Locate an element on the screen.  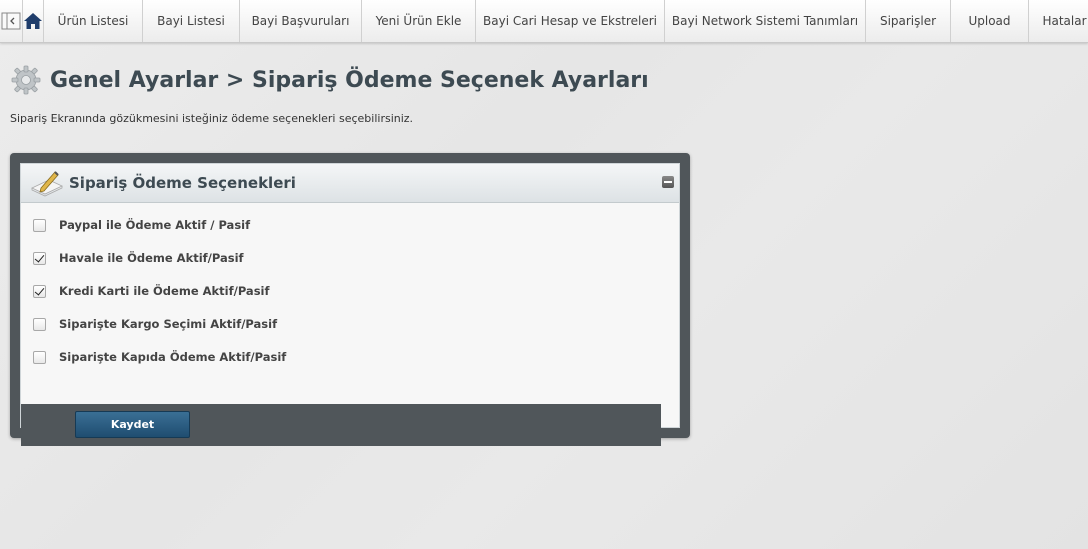
nav-item-yeni-urun-ekle: Yeni Ürün Ekle is located at coordinates (419, 21).